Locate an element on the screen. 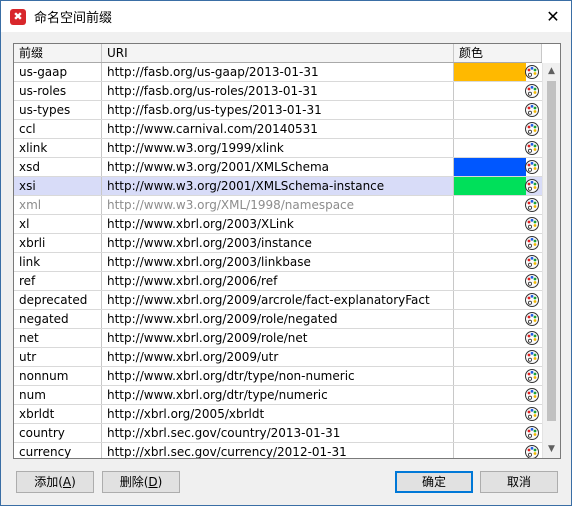 The image size is (572, 506). table-row: xml http://www.w3.org/XML/1998/namespace is located at coordinates (278, 205).